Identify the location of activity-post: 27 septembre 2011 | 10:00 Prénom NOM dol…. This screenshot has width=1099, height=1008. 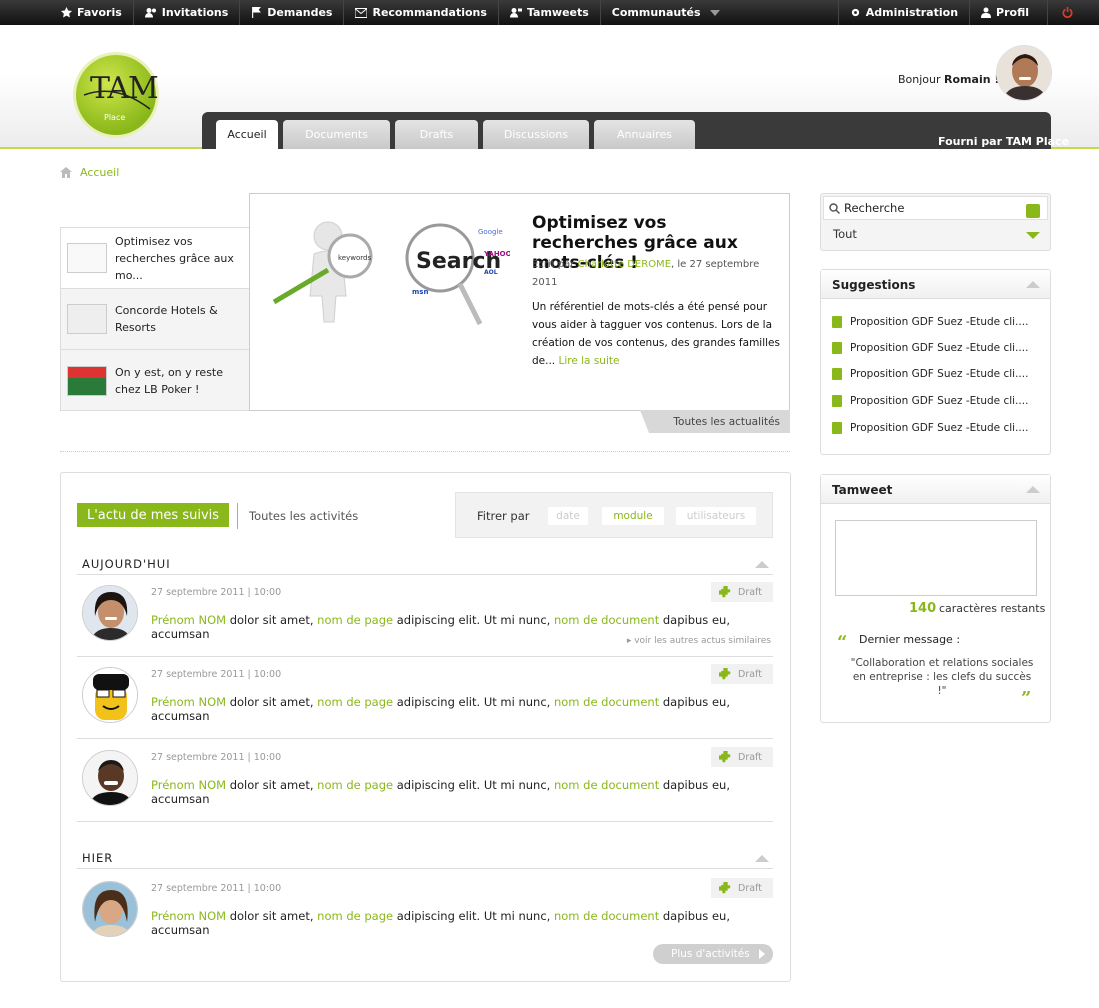
(425, 781).